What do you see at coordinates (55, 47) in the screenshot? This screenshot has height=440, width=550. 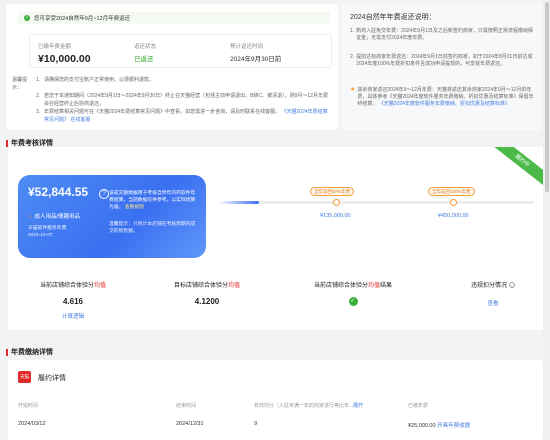 I see `fee-paid-label: 已缴年费金额` at bounding box center [55, 47].